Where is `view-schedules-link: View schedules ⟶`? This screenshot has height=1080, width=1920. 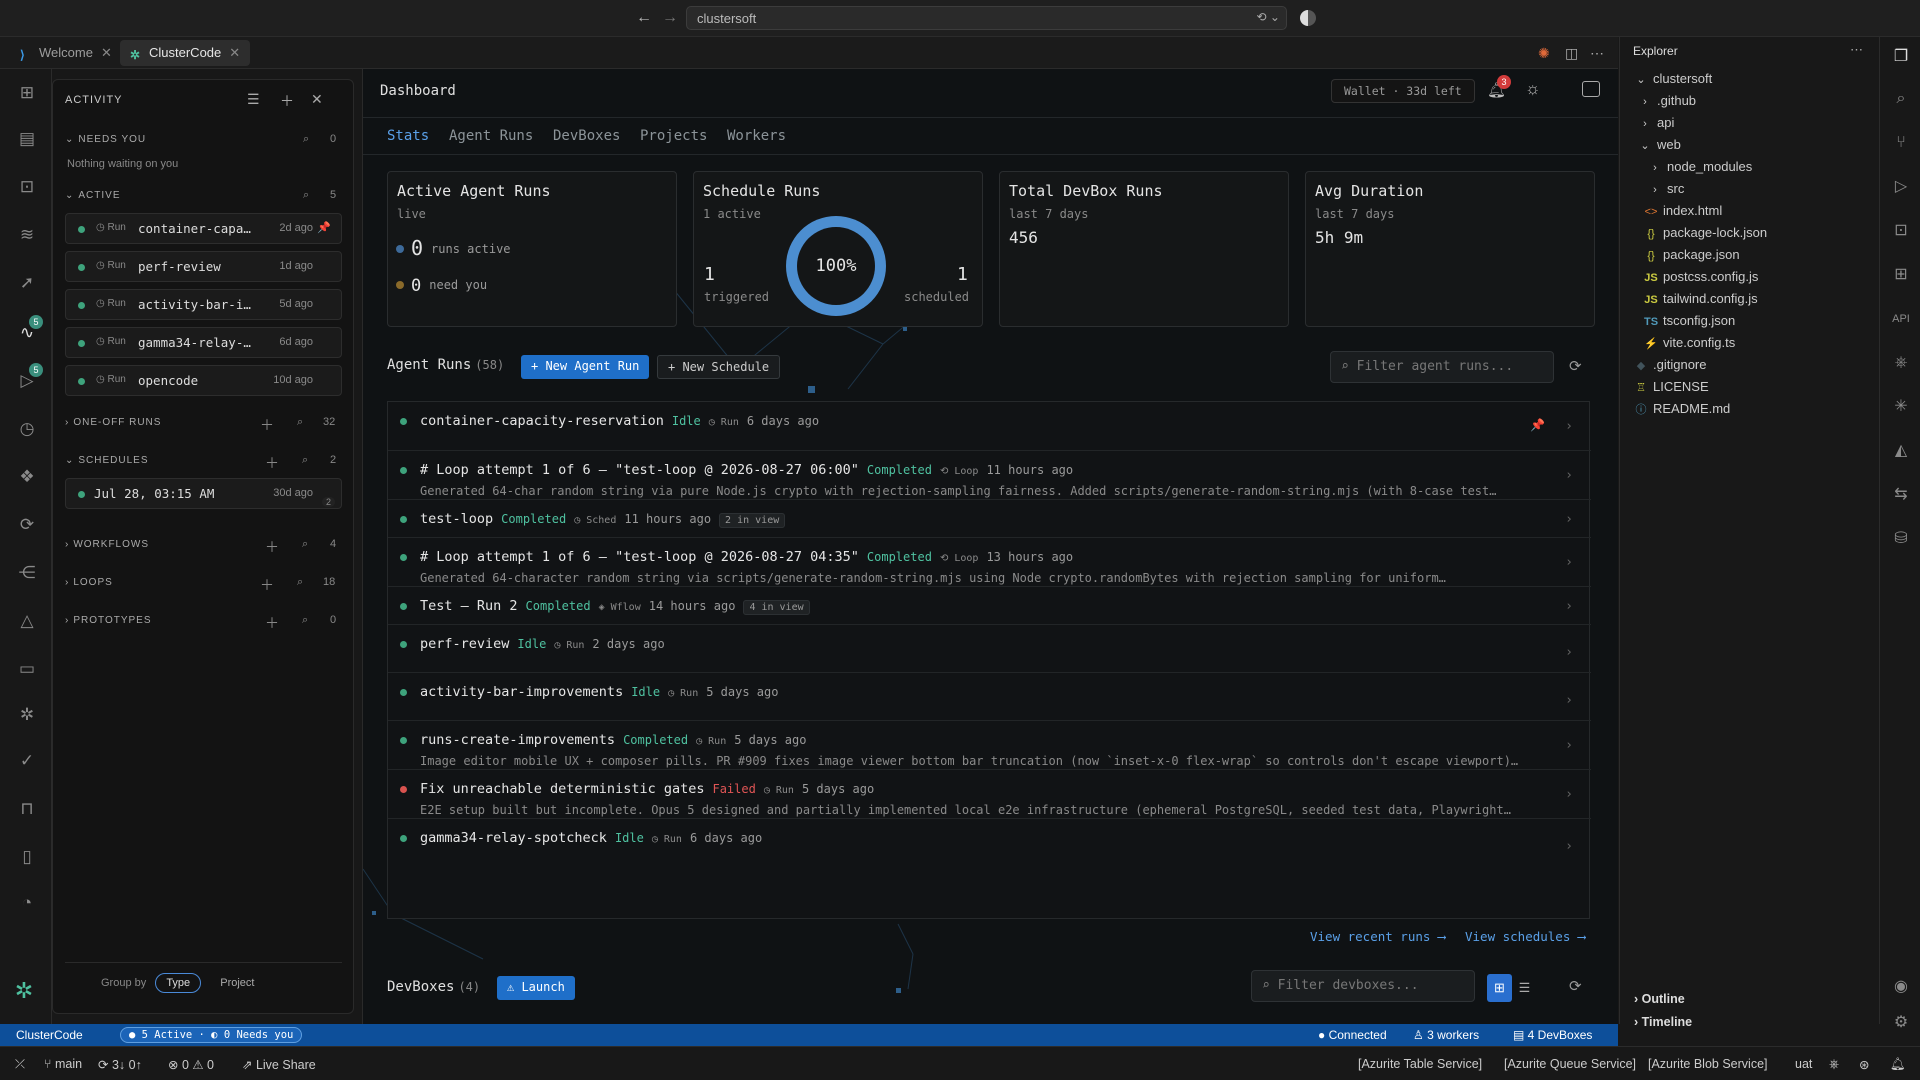 view-schedules-link: View schedules ⟶ is located at coordinates (1525, 936).